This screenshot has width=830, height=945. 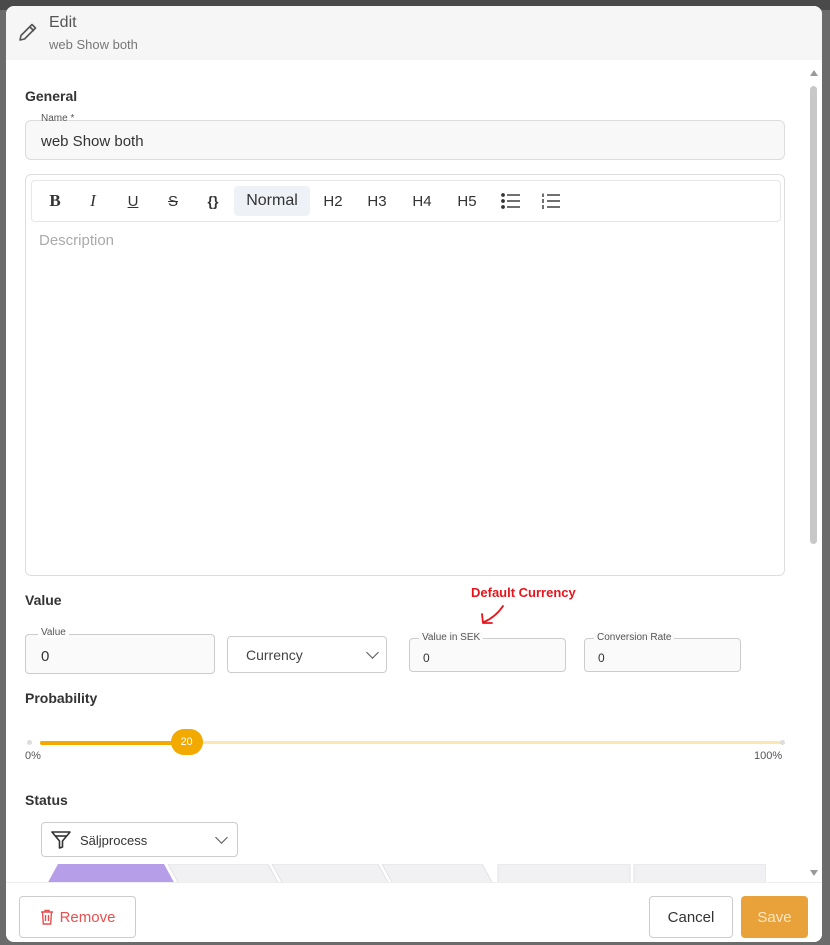 What do you see at coordinates (113, 743) in the screenshot?
I see `probability-slider-fill` at bounding box center [113, 743].